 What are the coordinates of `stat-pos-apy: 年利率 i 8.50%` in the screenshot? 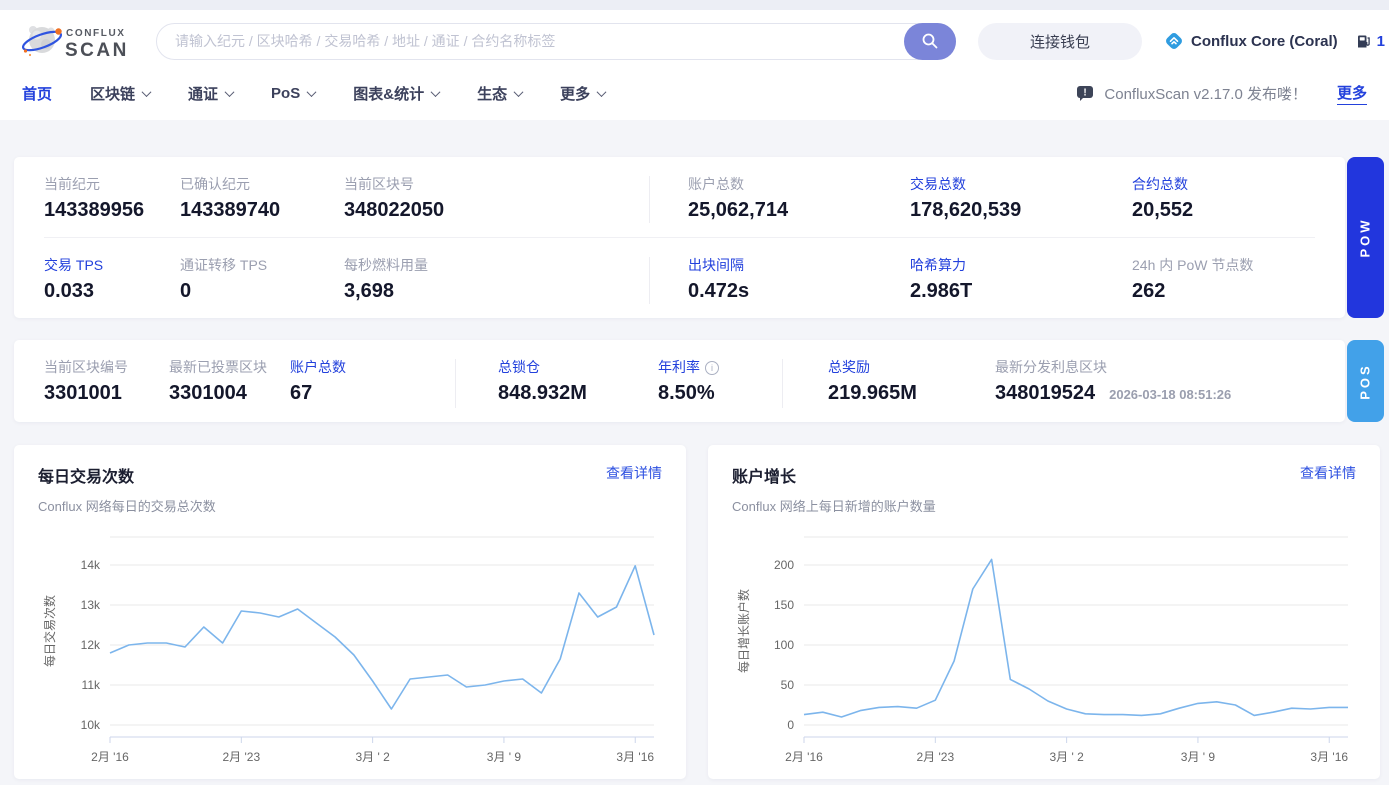 It's located at (720, 383).